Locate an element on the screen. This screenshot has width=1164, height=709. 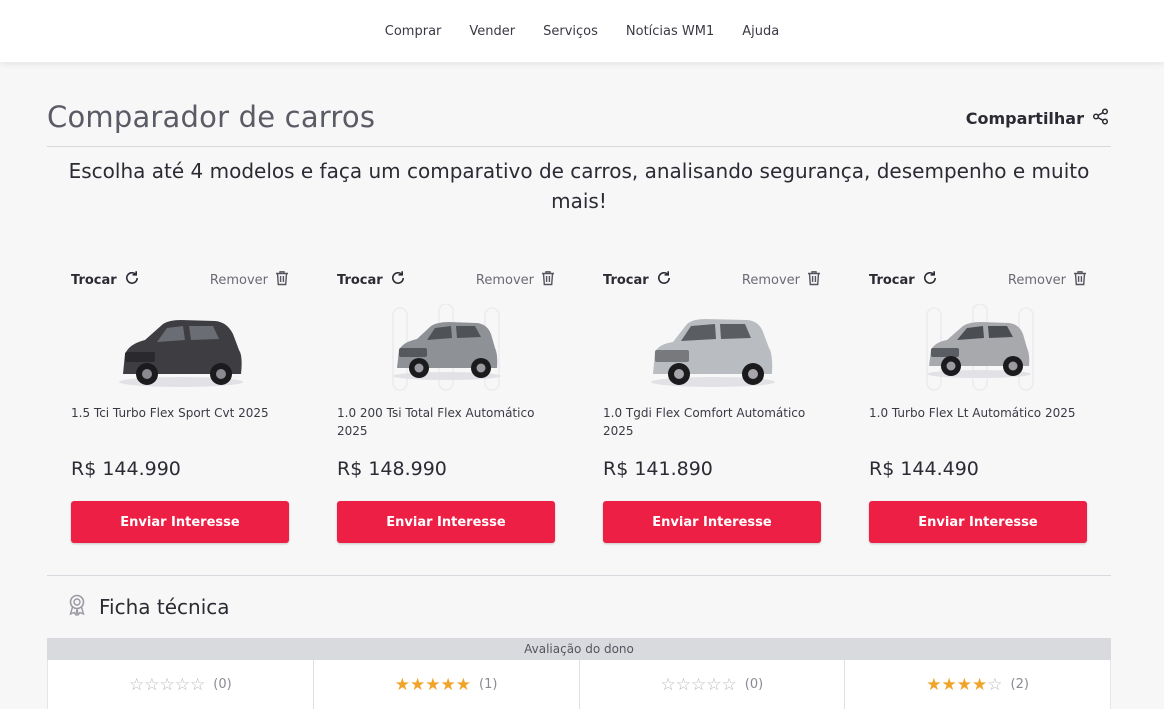
star-rating: ★★★★★ is located at coordinates (433, 684).